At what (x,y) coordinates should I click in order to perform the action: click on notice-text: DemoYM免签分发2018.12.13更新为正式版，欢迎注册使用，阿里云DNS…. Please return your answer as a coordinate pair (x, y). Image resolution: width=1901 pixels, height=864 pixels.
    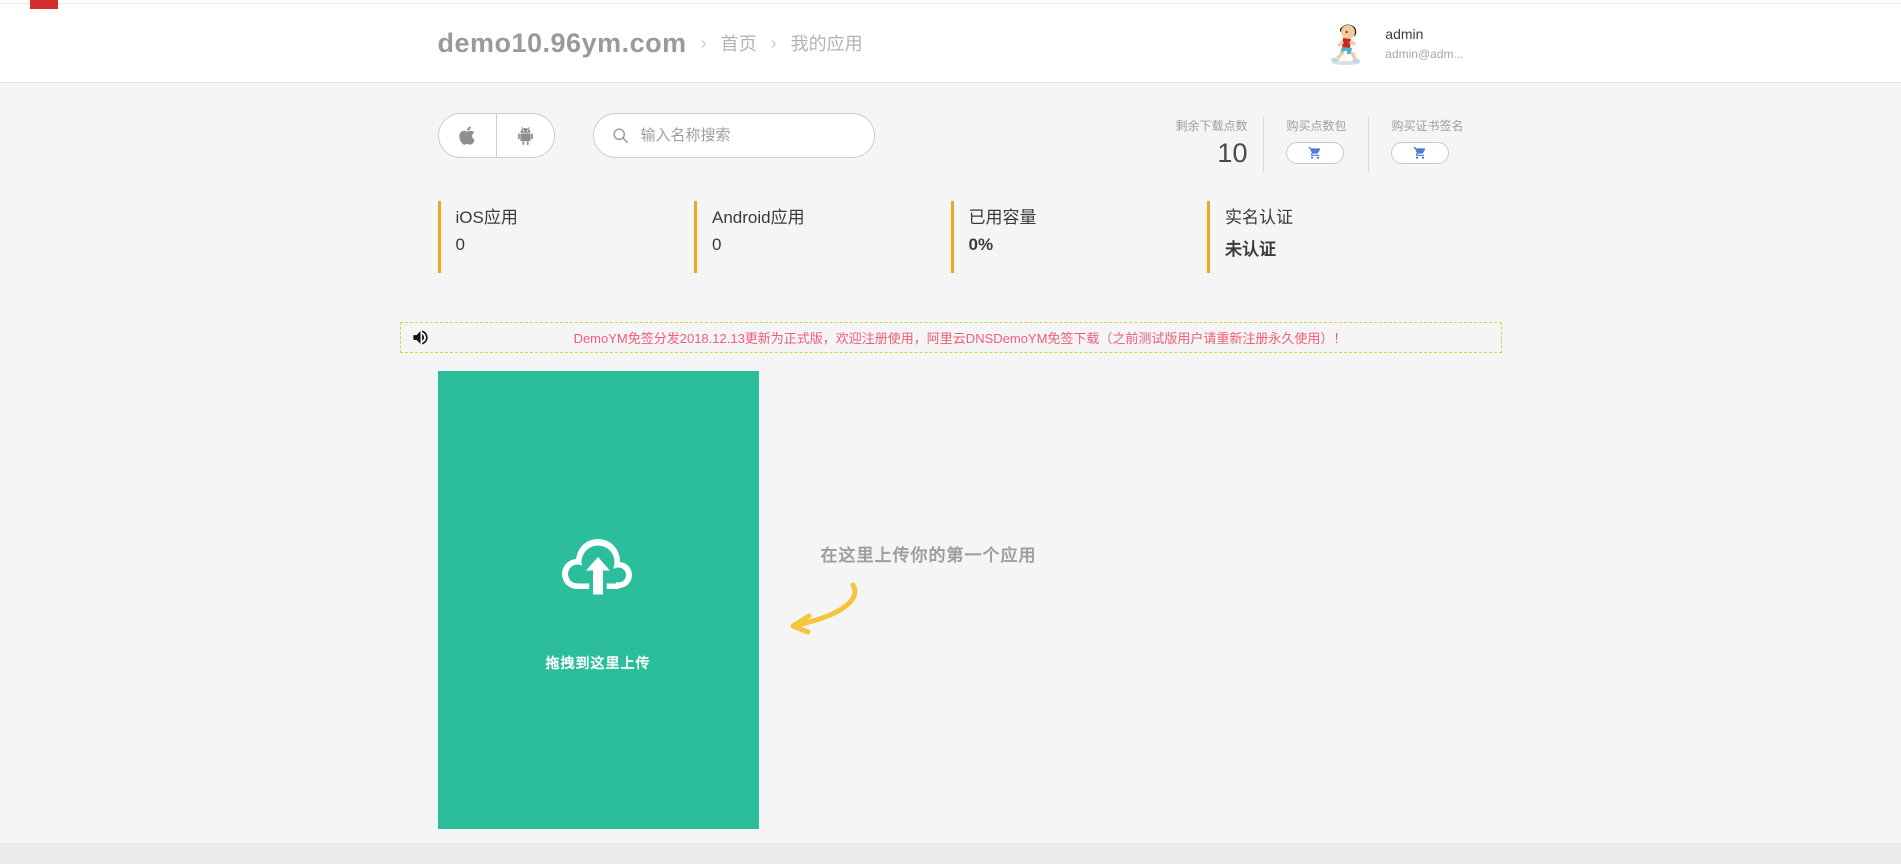
    Looking at the image, I should click on (960, 338).